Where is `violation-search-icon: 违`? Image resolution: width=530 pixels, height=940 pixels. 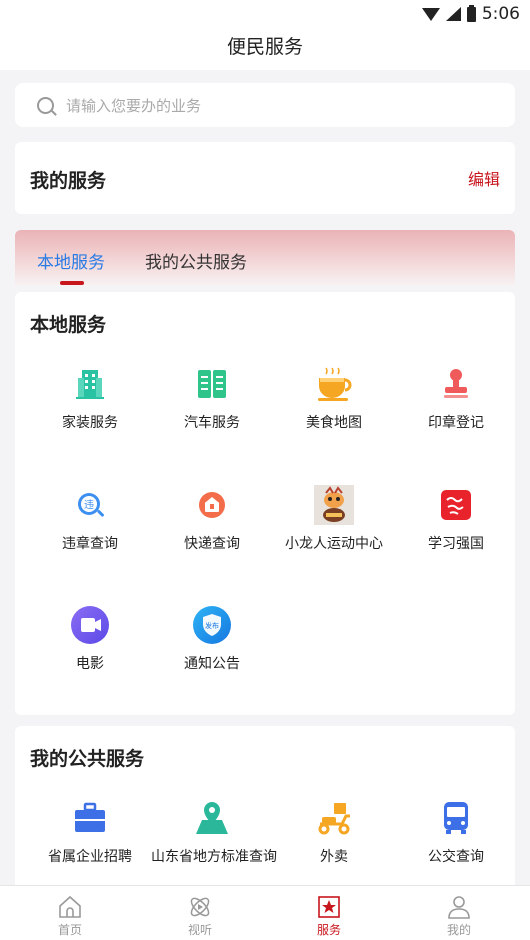
violation-search-icon: 违 is located at coordinates (90, 505).